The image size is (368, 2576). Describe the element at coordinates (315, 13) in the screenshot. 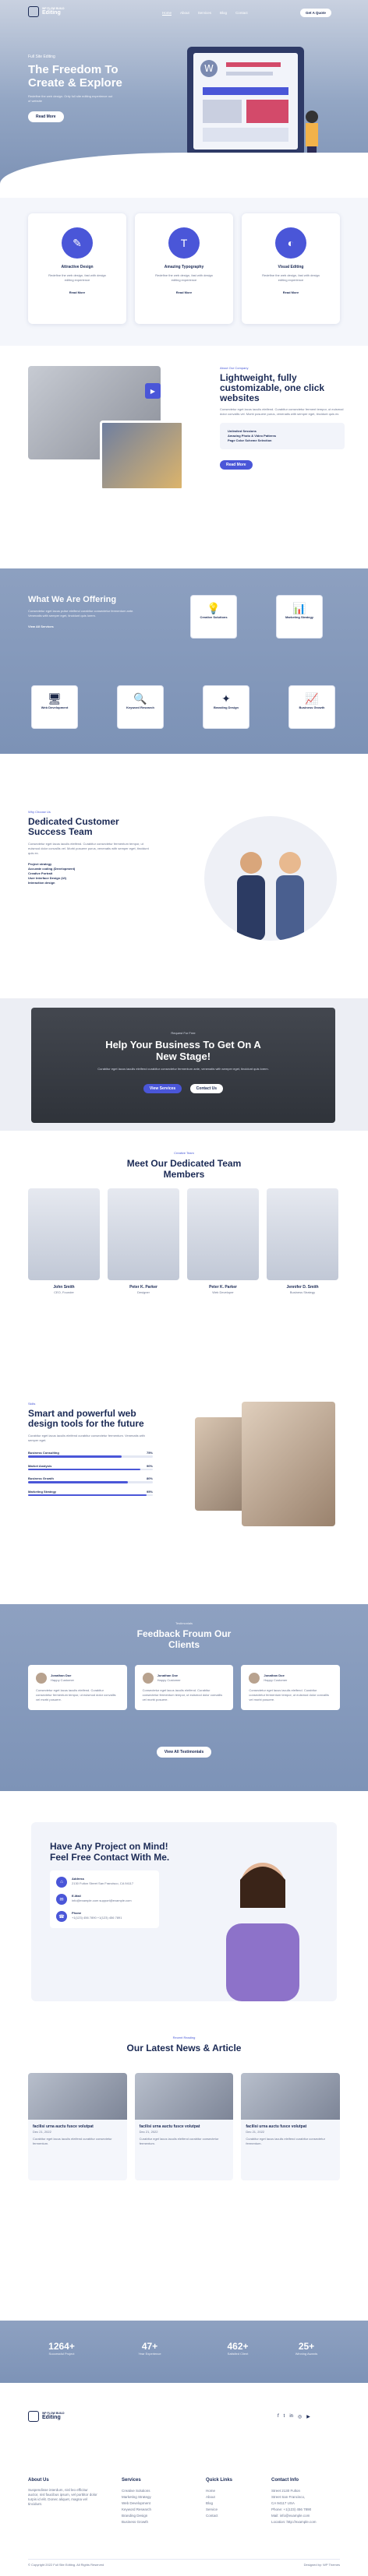

I see `get-quote-button: Get A Quote` at that location.